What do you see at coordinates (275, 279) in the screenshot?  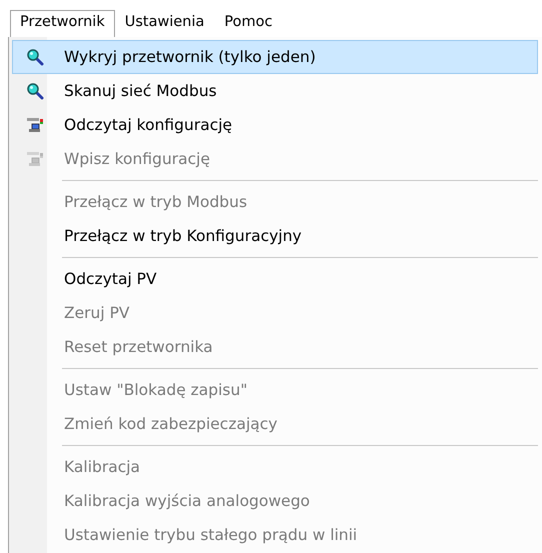 I see `menu-item: Odczytaj PV` at bounding box center [275, 279].